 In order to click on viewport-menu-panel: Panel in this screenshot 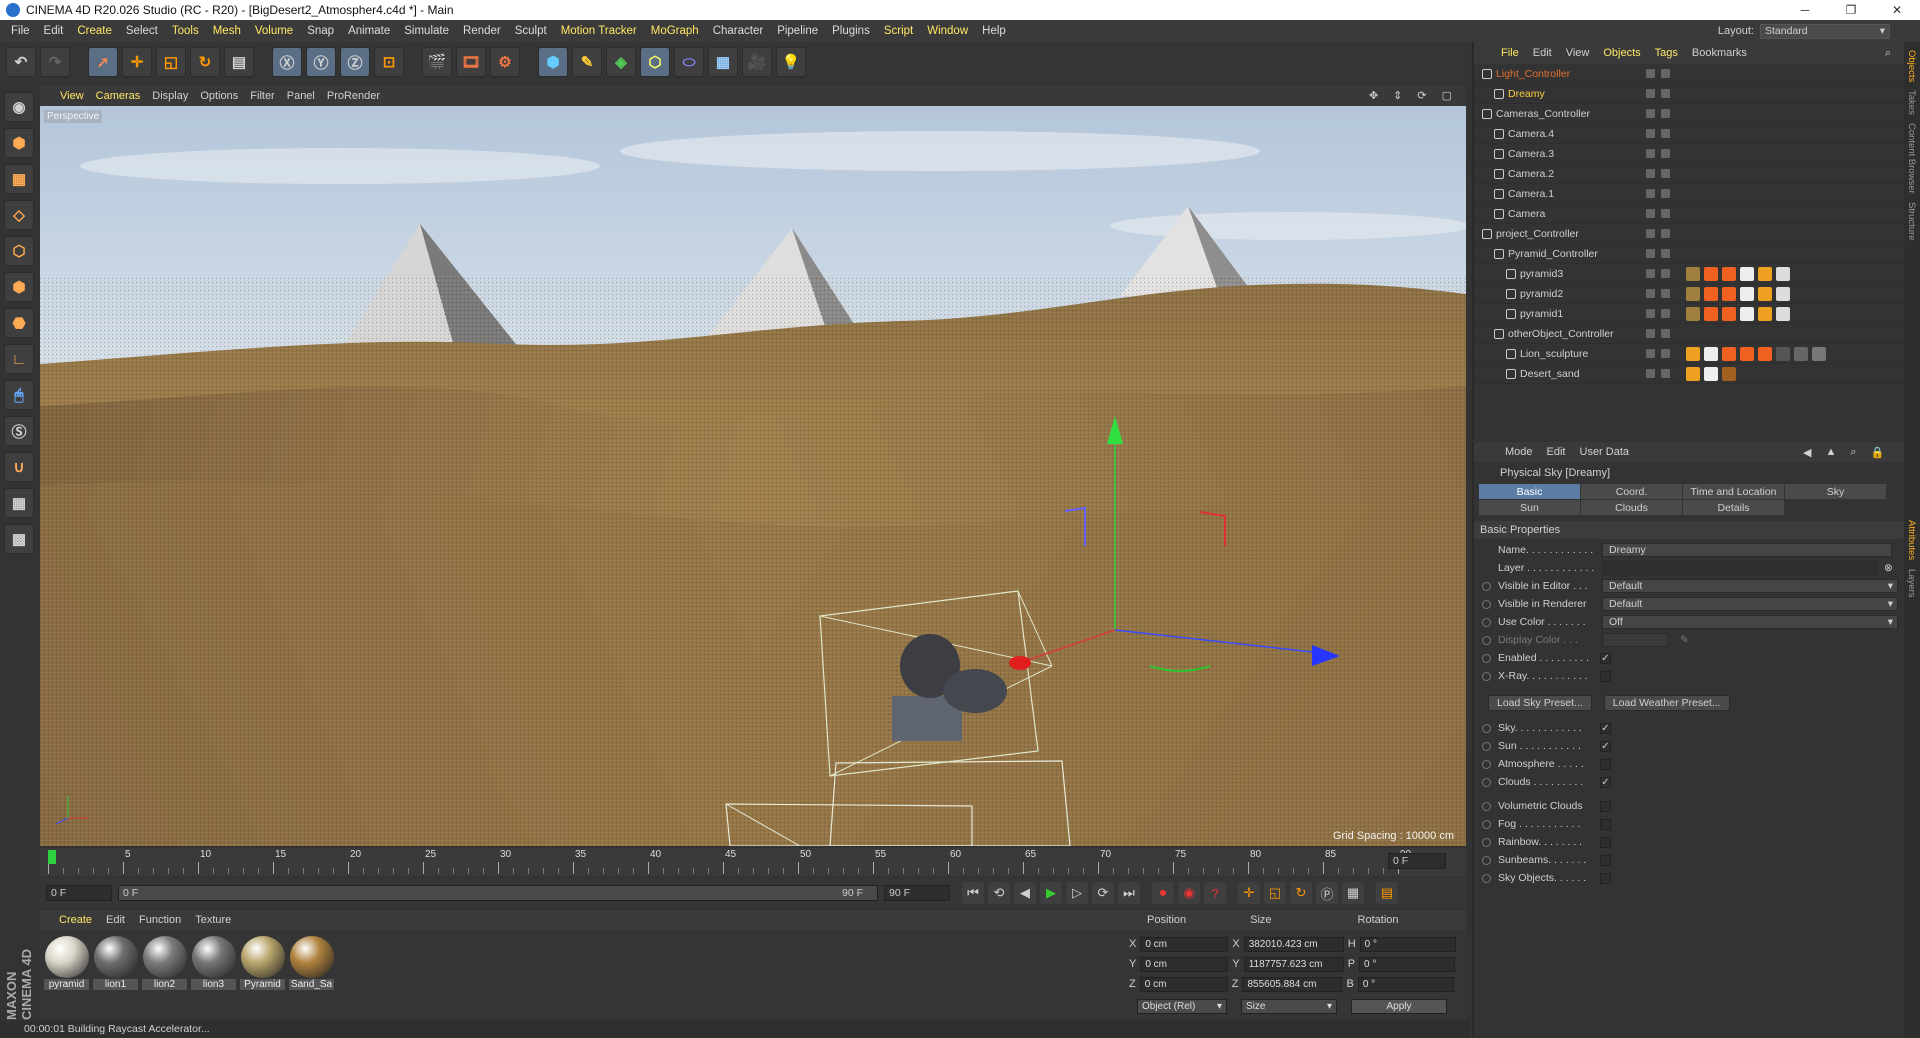, I will do `click(301, 96)`.